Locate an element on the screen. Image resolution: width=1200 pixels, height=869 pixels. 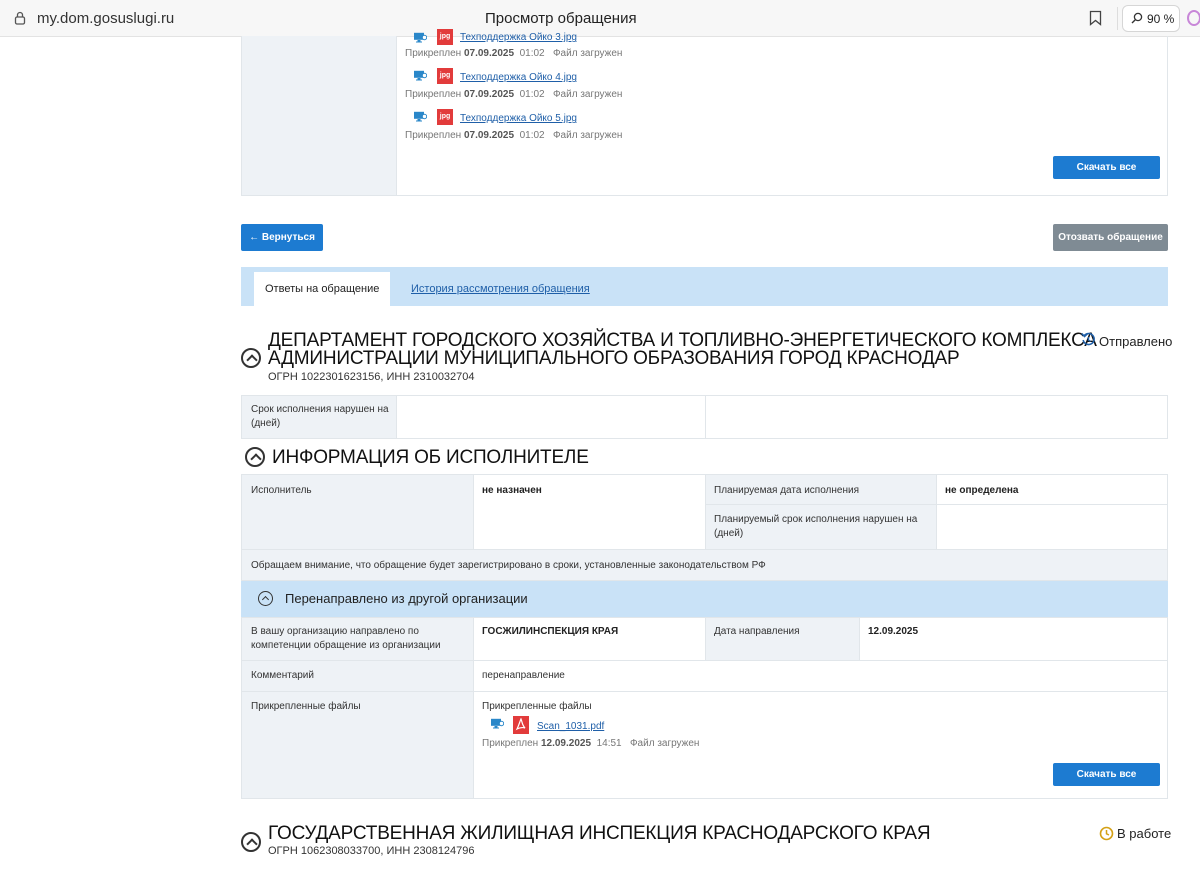
browser-page-title: Просмотр обращения is located at coordinates (561, 18).